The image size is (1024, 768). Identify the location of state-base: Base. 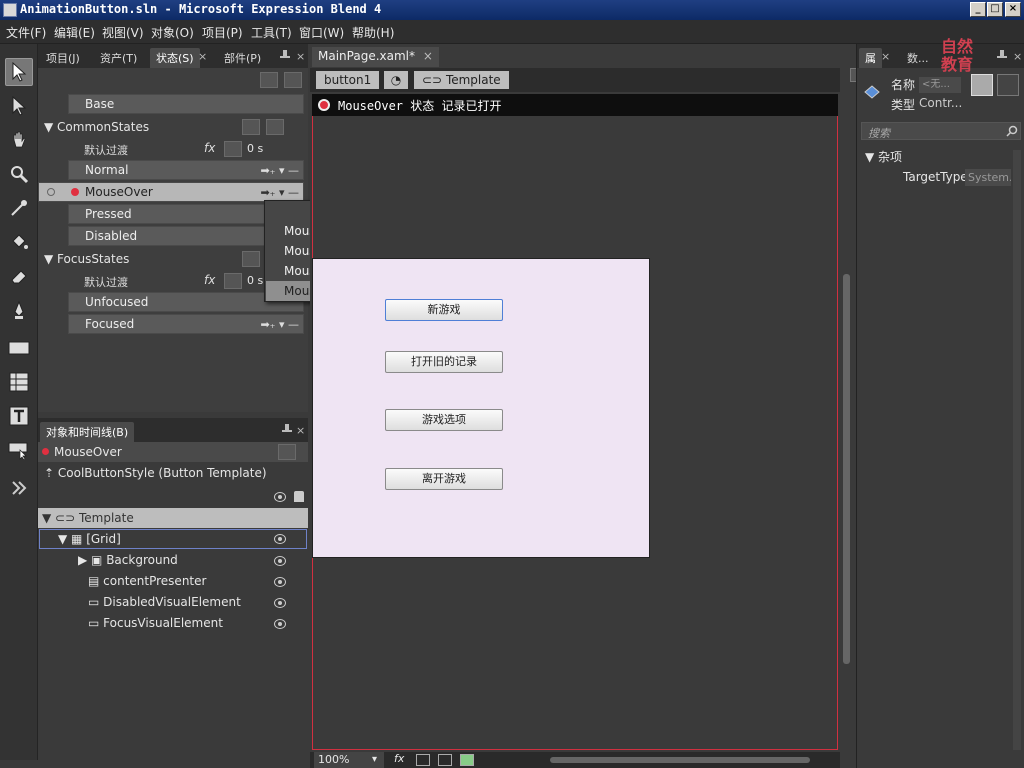
(186, 104).